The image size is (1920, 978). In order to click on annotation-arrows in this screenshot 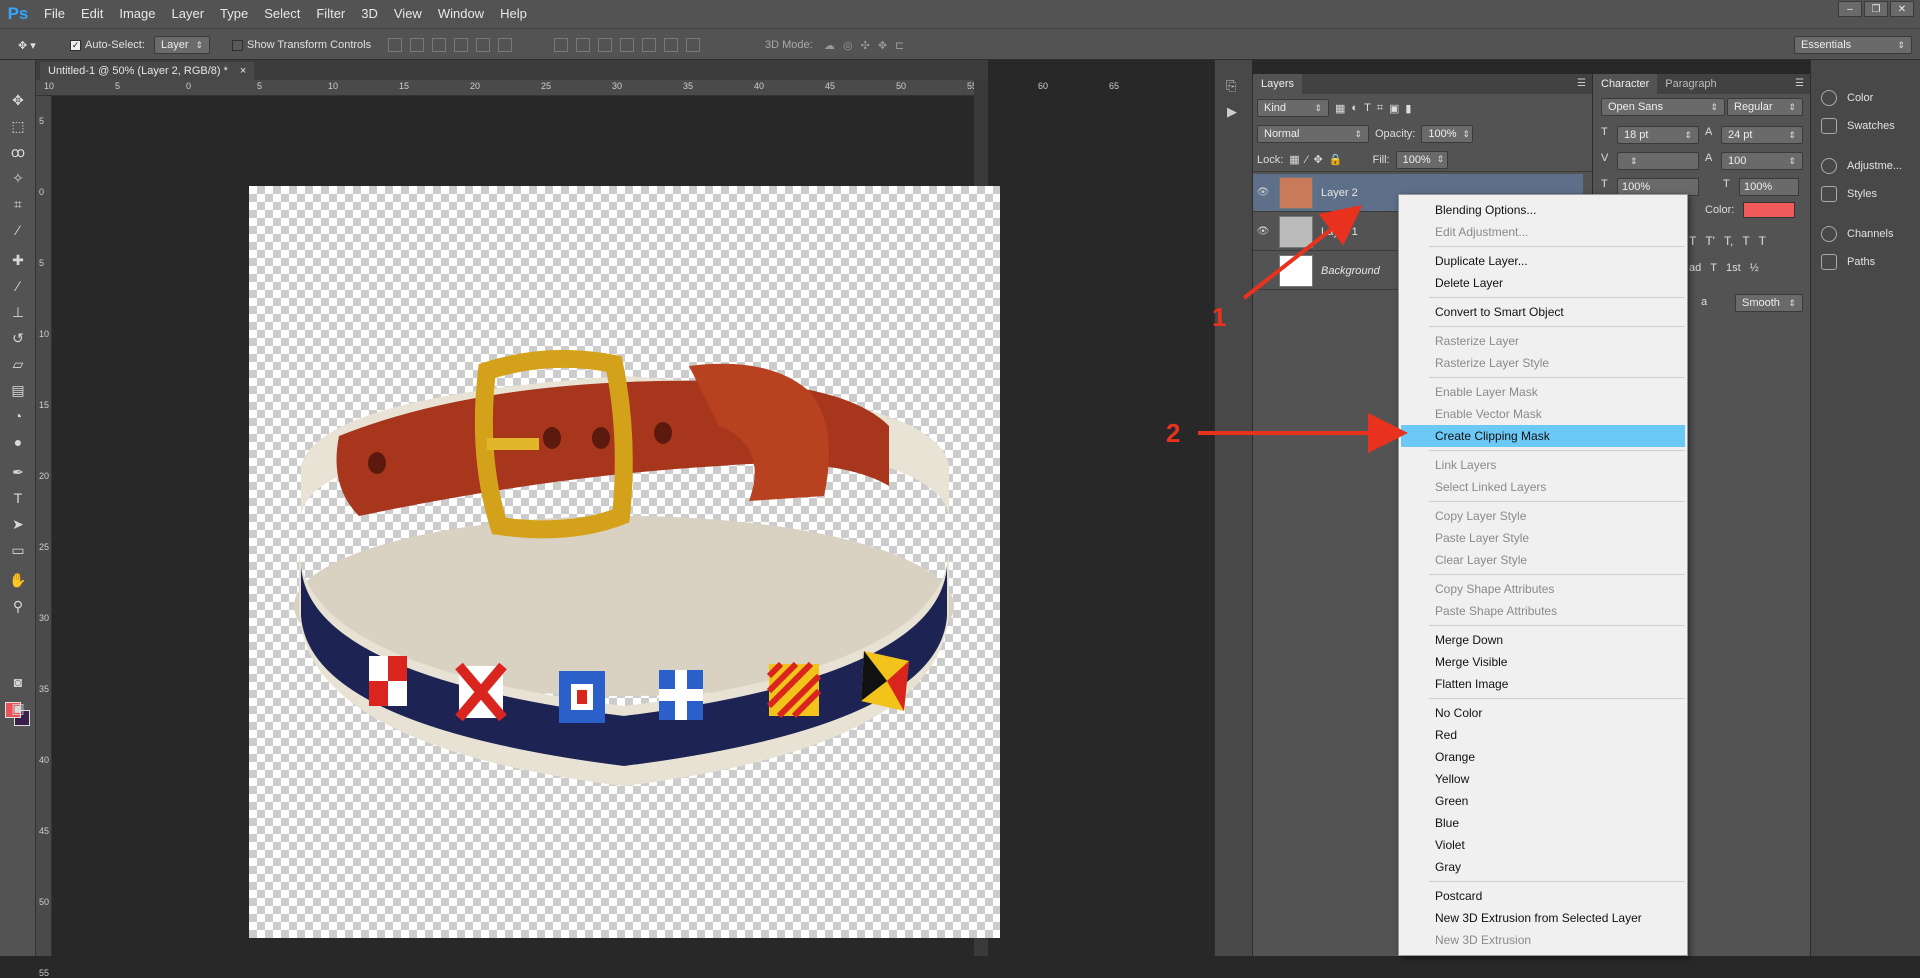, I will do `click(1303, 329)`.